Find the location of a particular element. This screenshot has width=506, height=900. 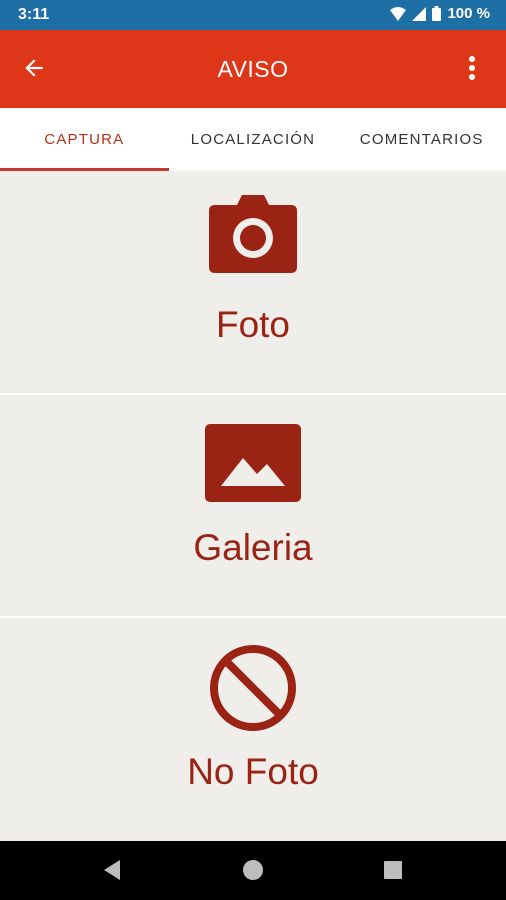

nav-home-button is located at coordinates (253, 872).